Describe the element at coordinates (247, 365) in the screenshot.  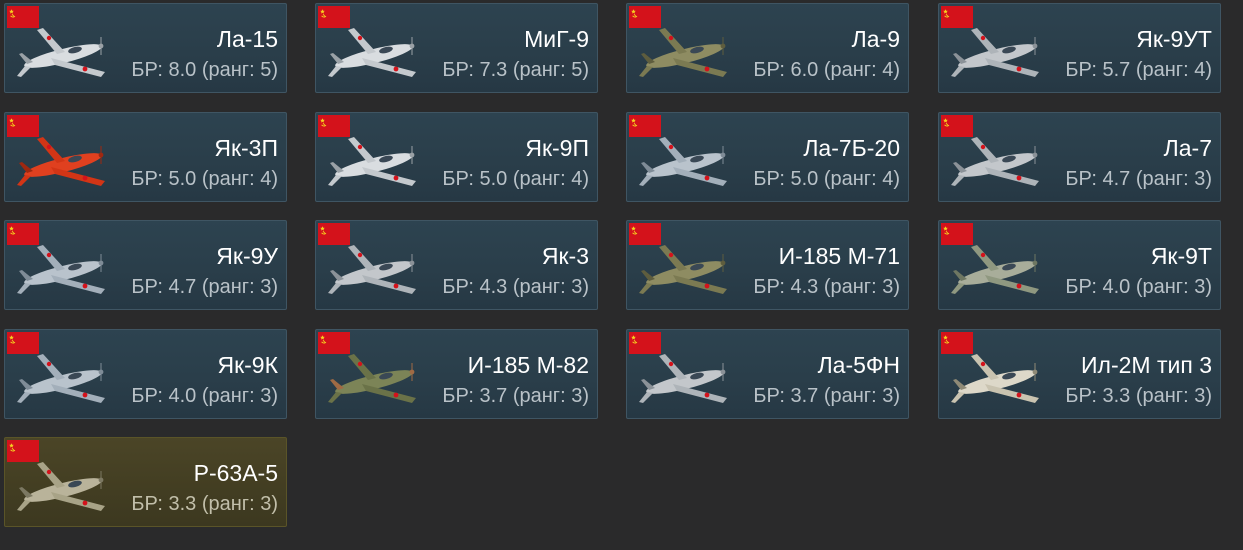
I see `vehicle-name: Як-9К` at that location.